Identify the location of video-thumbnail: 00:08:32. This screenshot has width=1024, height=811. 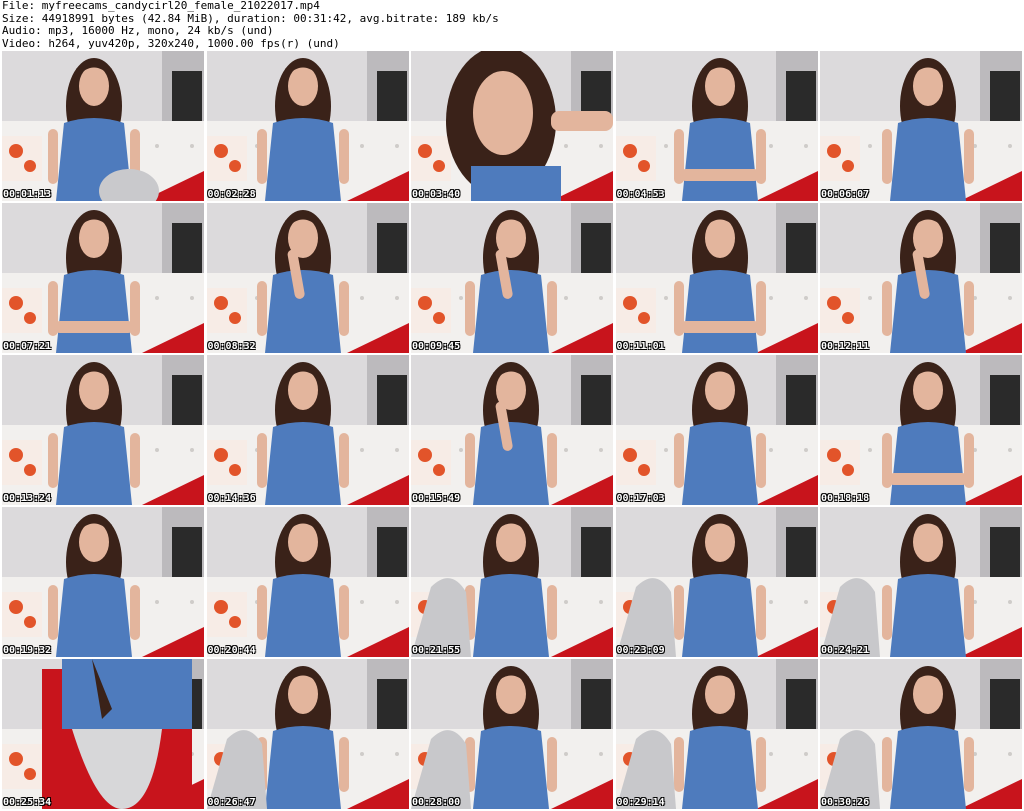
(307, 278).